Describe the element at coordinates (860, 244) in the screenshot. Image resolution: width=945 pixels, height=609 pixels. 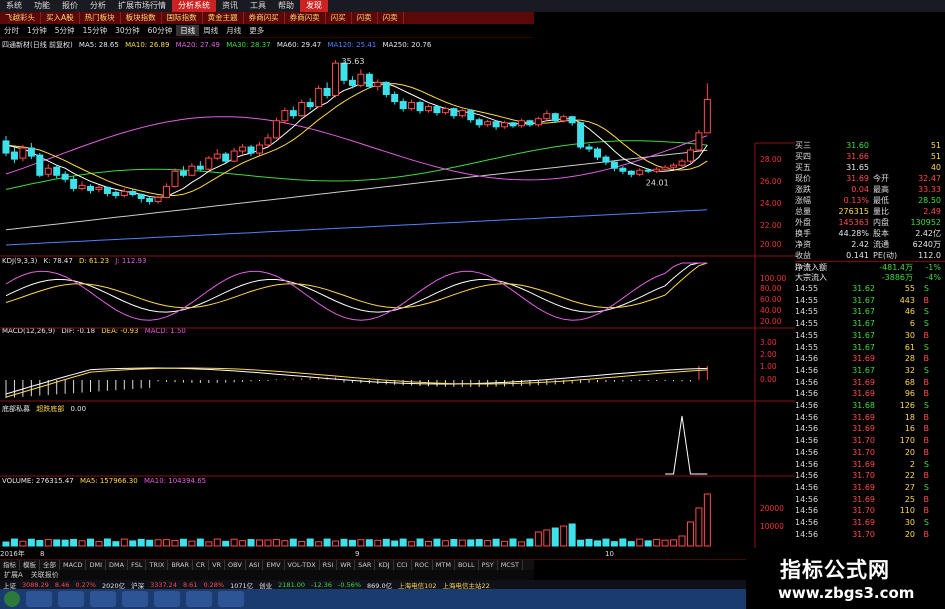
I see `quote-cell: 2.42` at that location.